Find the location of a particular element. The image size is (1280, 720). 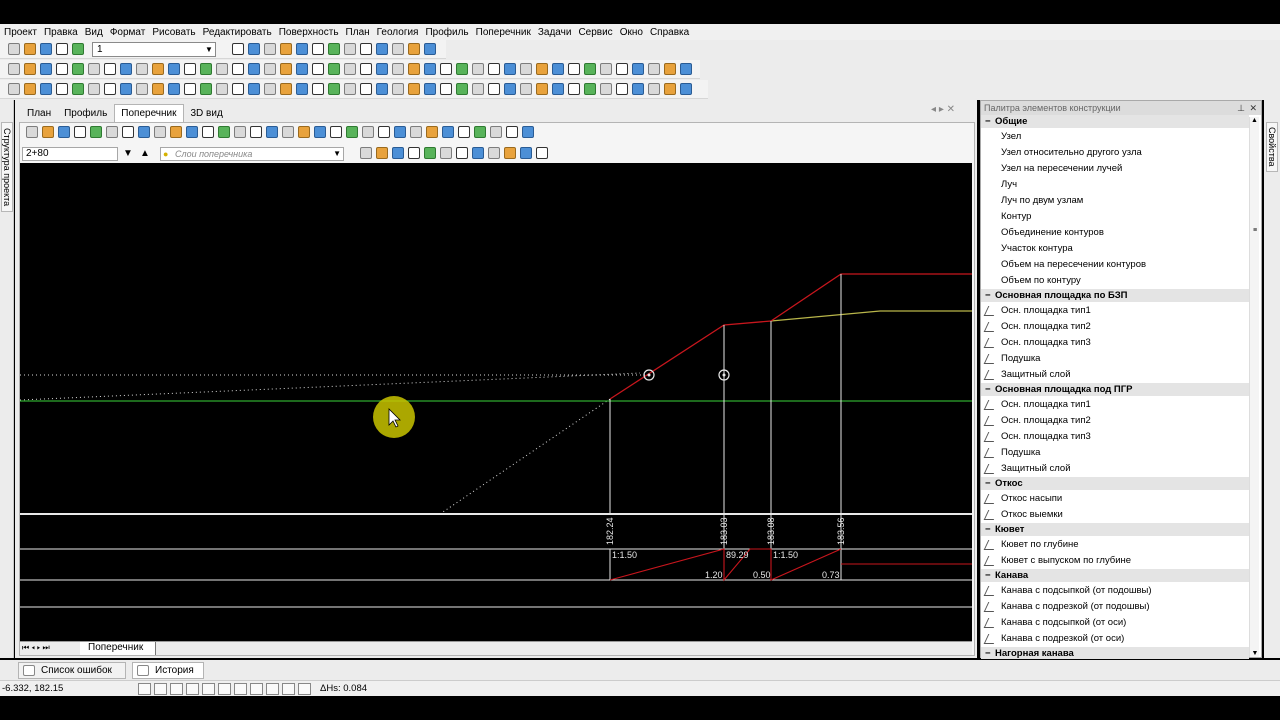

palette-item: Откос насыпи is located at coordinates (1115, 499).